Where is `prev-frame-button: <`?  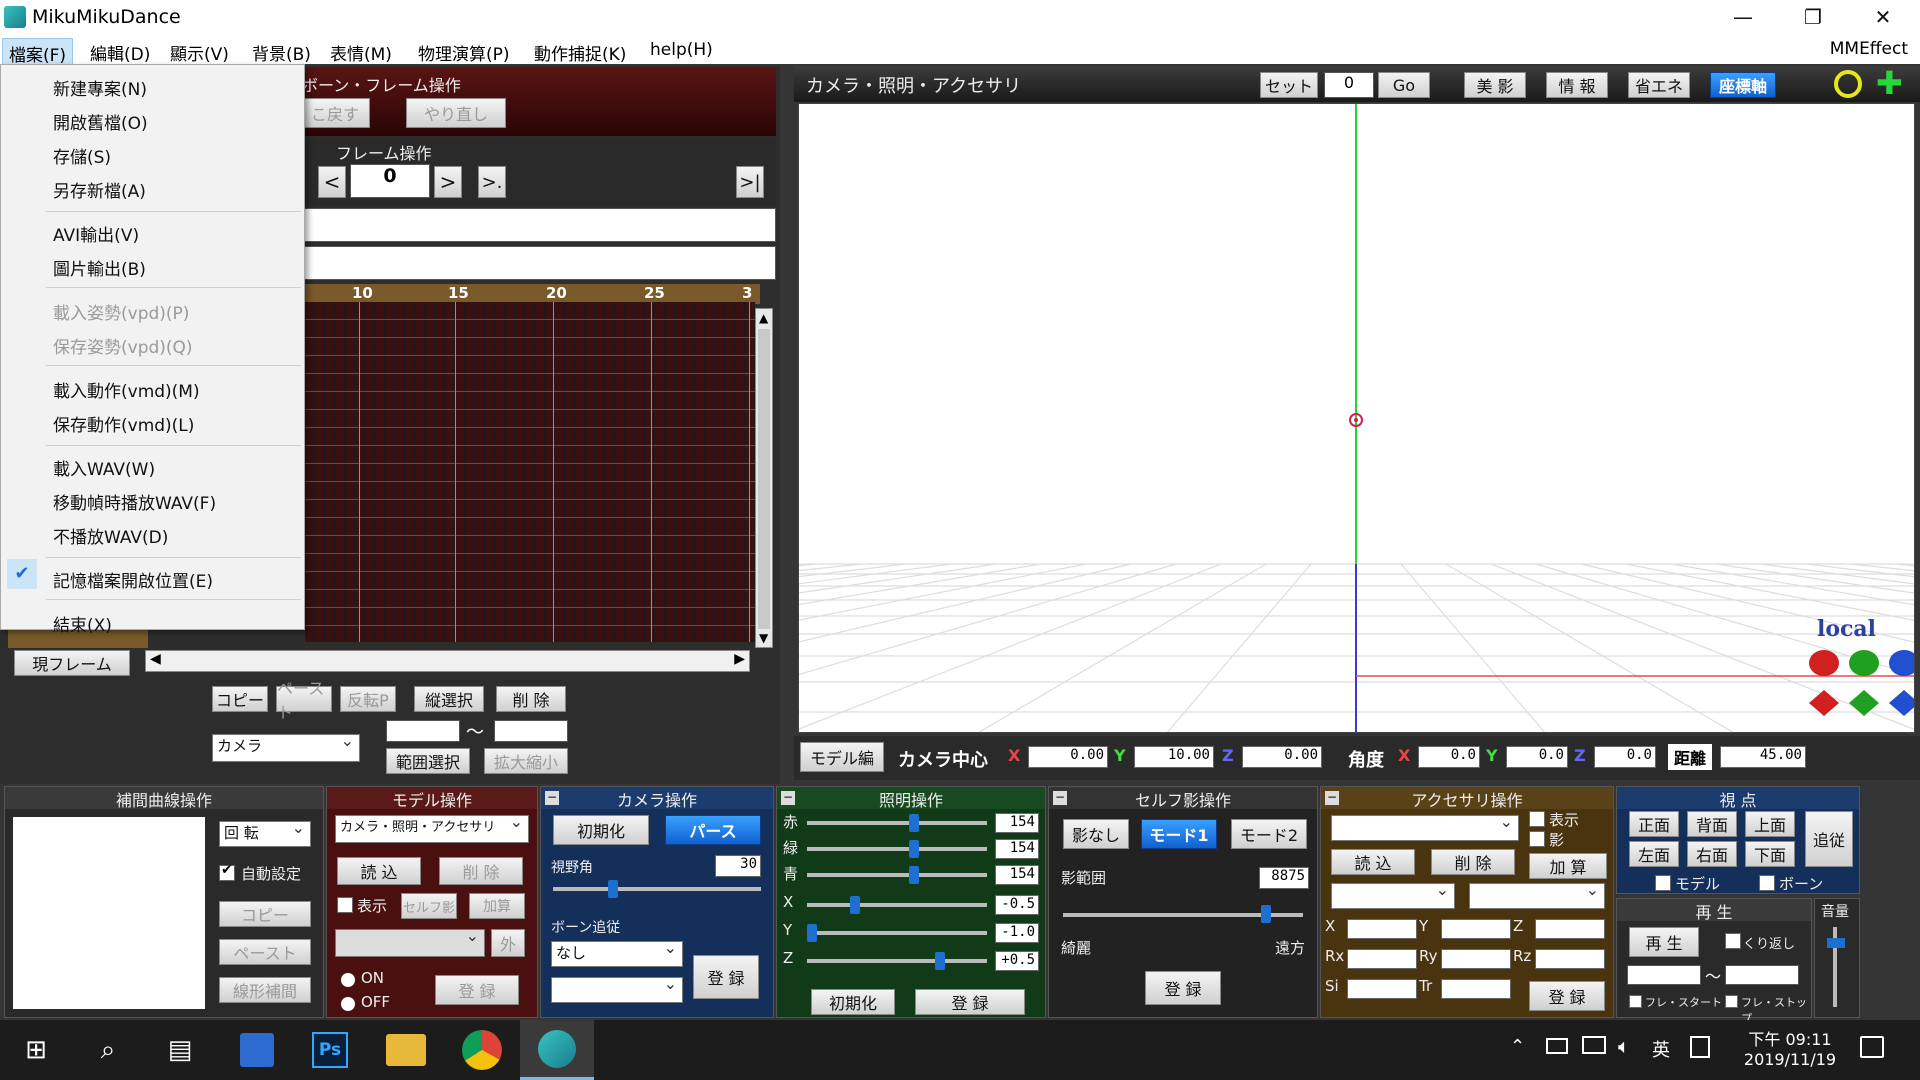
prev-frame-button: < is located at coordinates (332, 182).